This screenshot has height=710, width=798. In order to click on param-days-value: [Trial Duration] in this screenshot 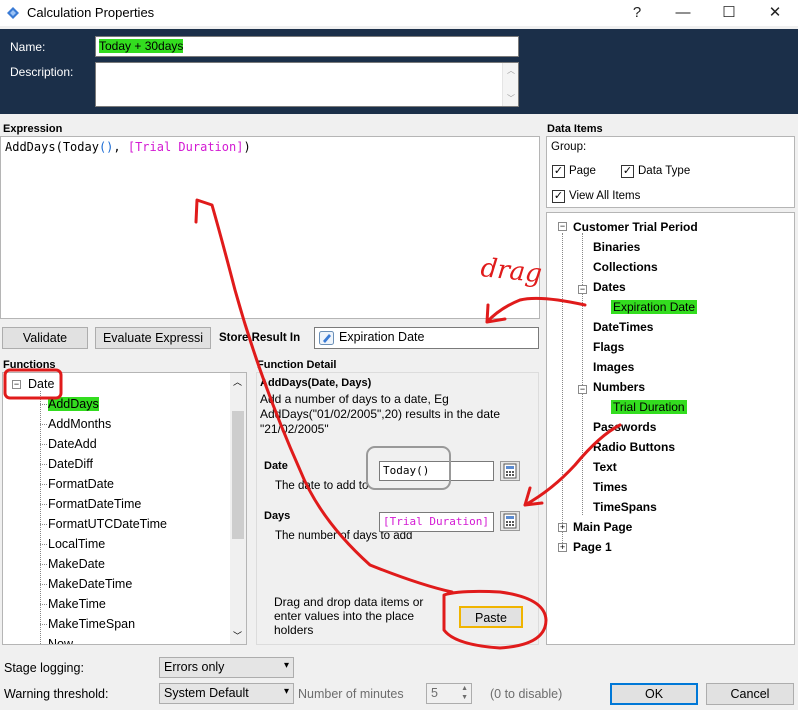, I will do `click(436, 521)`.